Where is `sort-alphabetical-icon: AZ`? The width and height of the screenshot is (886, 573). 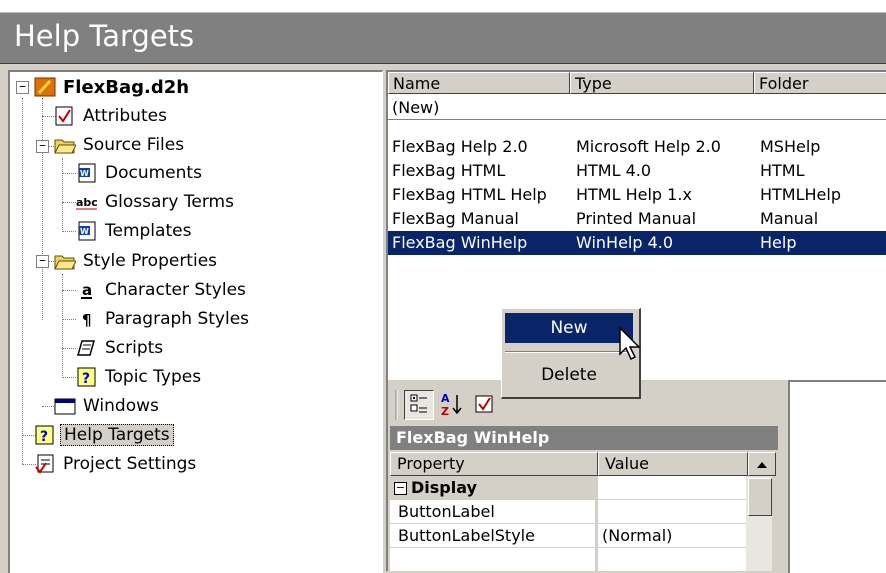
sort-alphabetical-icon: AZ is located at coordinates (452, 404).